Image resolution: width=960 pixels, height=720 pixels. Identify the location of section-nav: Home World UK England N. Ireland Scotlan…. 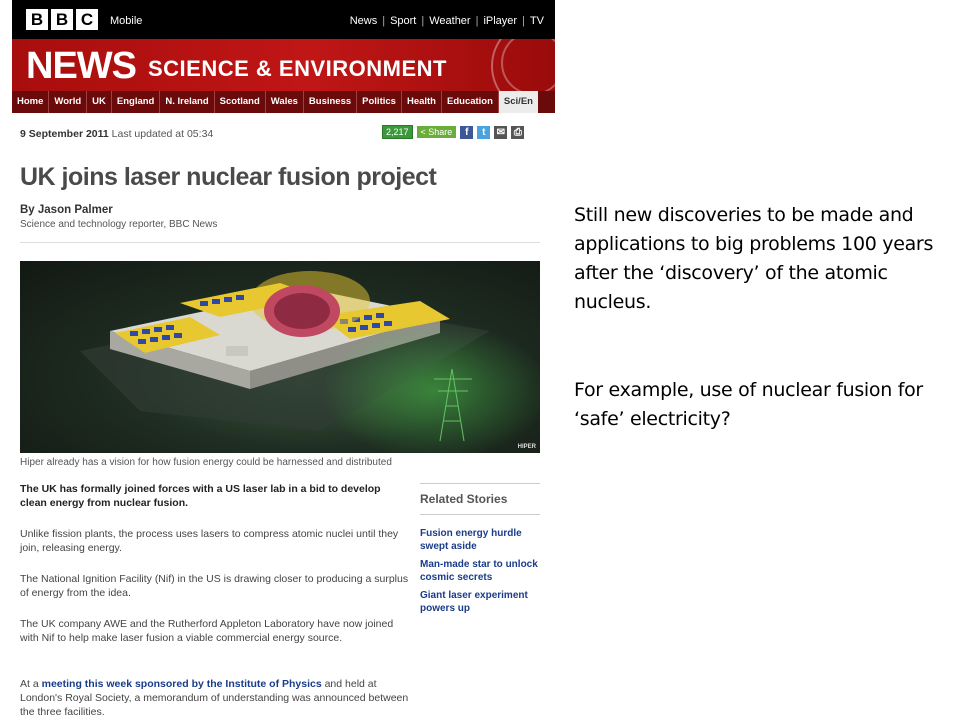
(283, 102).